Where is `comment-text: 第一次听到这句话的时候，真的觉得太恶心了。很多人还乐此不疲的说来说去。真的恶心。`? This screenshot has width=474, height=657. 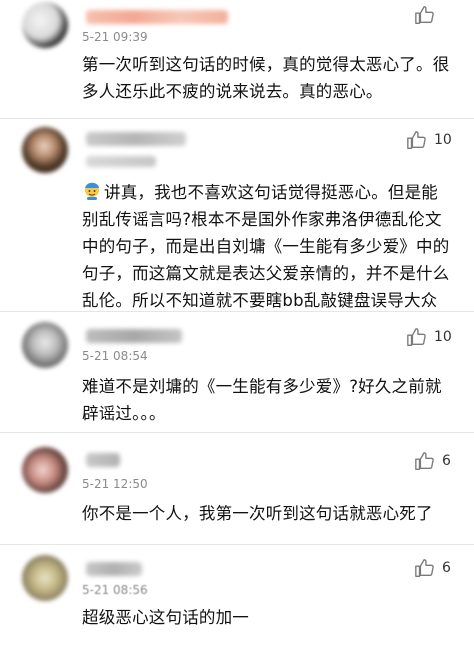 comment-text: 第一次听到这句话的时候，真的觉得太恶心了。很多人还乐此不疲的说来说去。真的恶心。 is located at coordinates (266, 78).